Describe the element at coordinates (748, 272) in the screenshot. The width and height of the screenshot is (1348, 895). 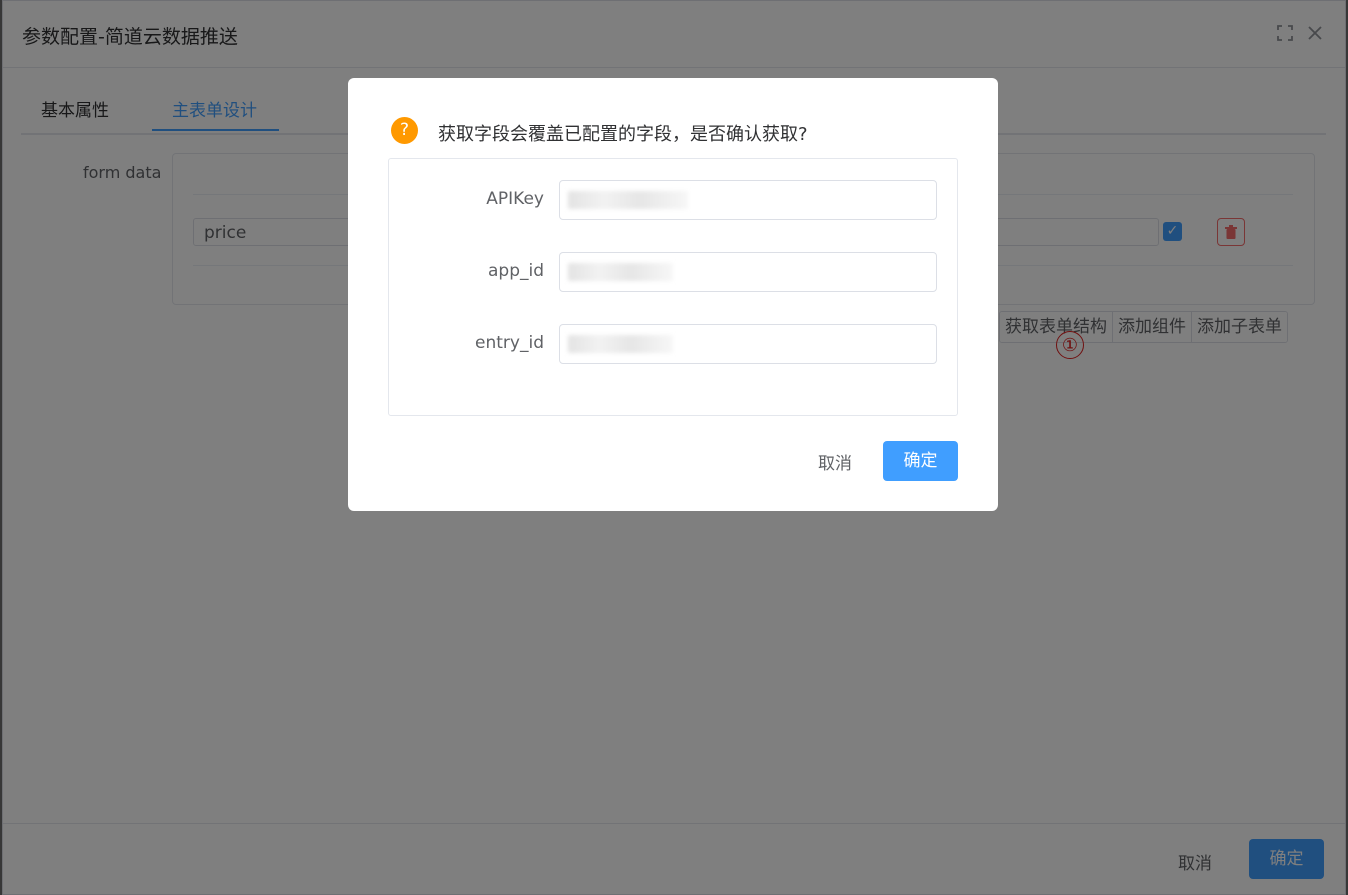
I see `app-id-input` at that location.